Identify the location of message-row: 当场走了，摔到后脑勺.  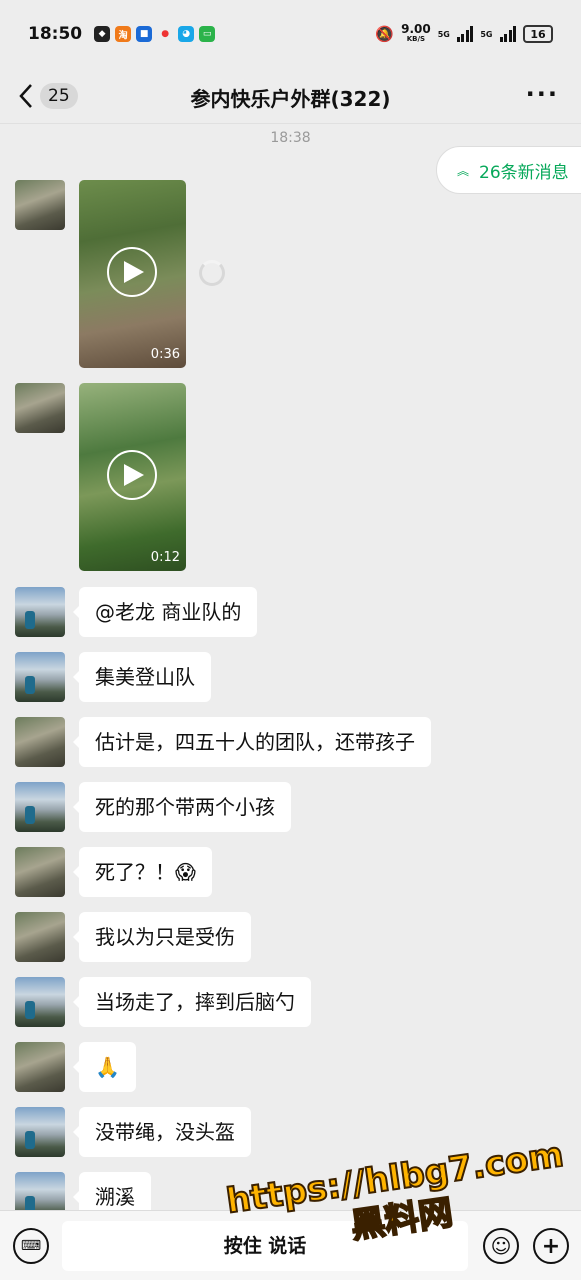
(163, 1002).